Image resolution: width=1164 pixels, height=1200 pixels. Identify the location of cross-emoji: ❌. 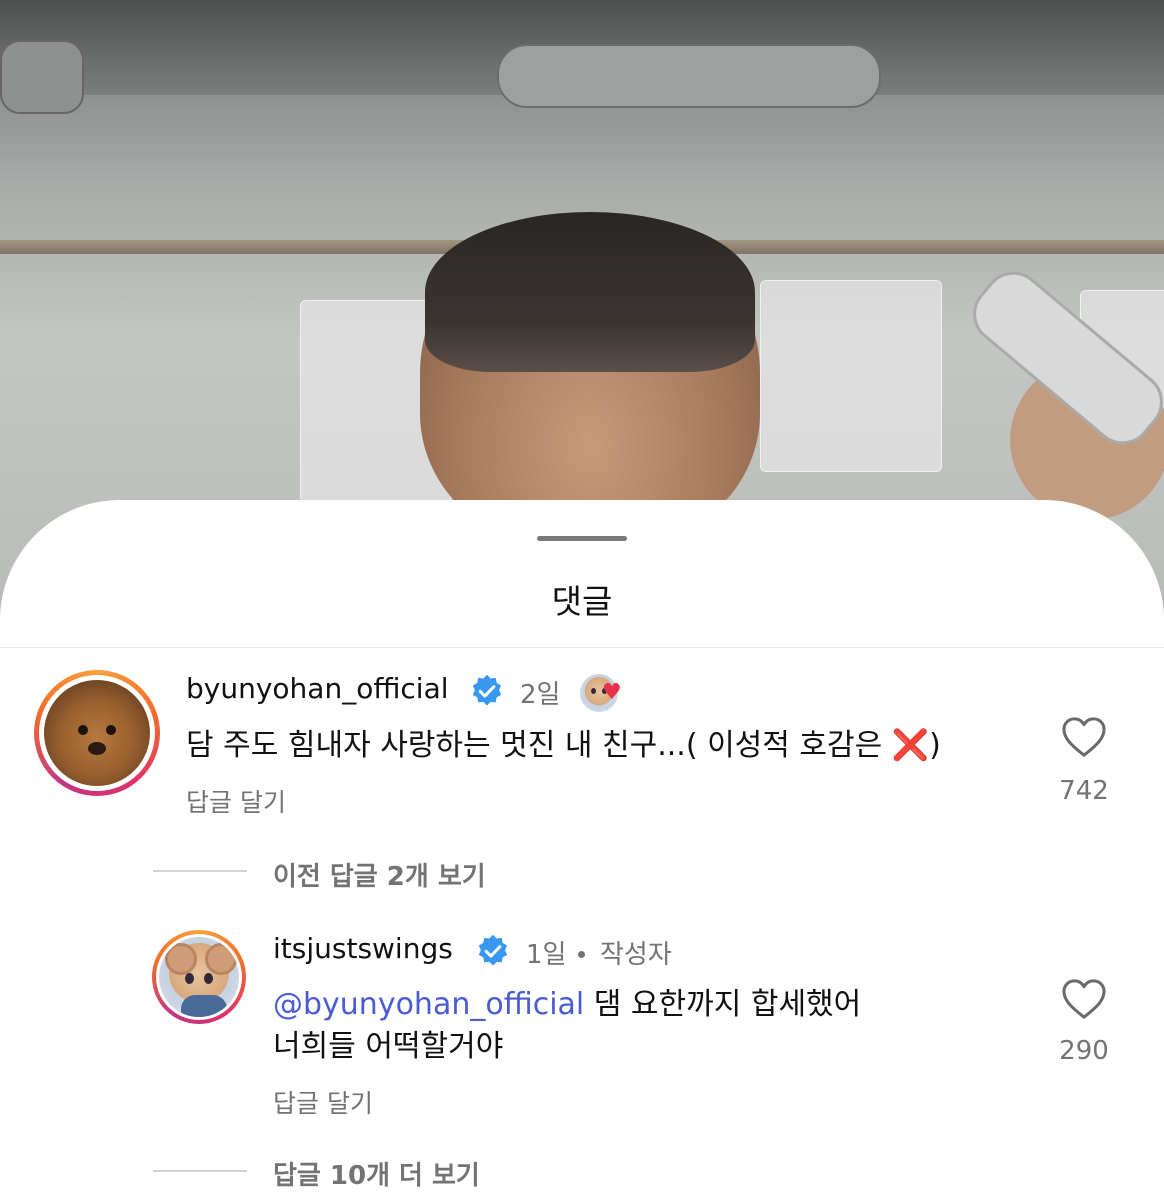
(910, 745).